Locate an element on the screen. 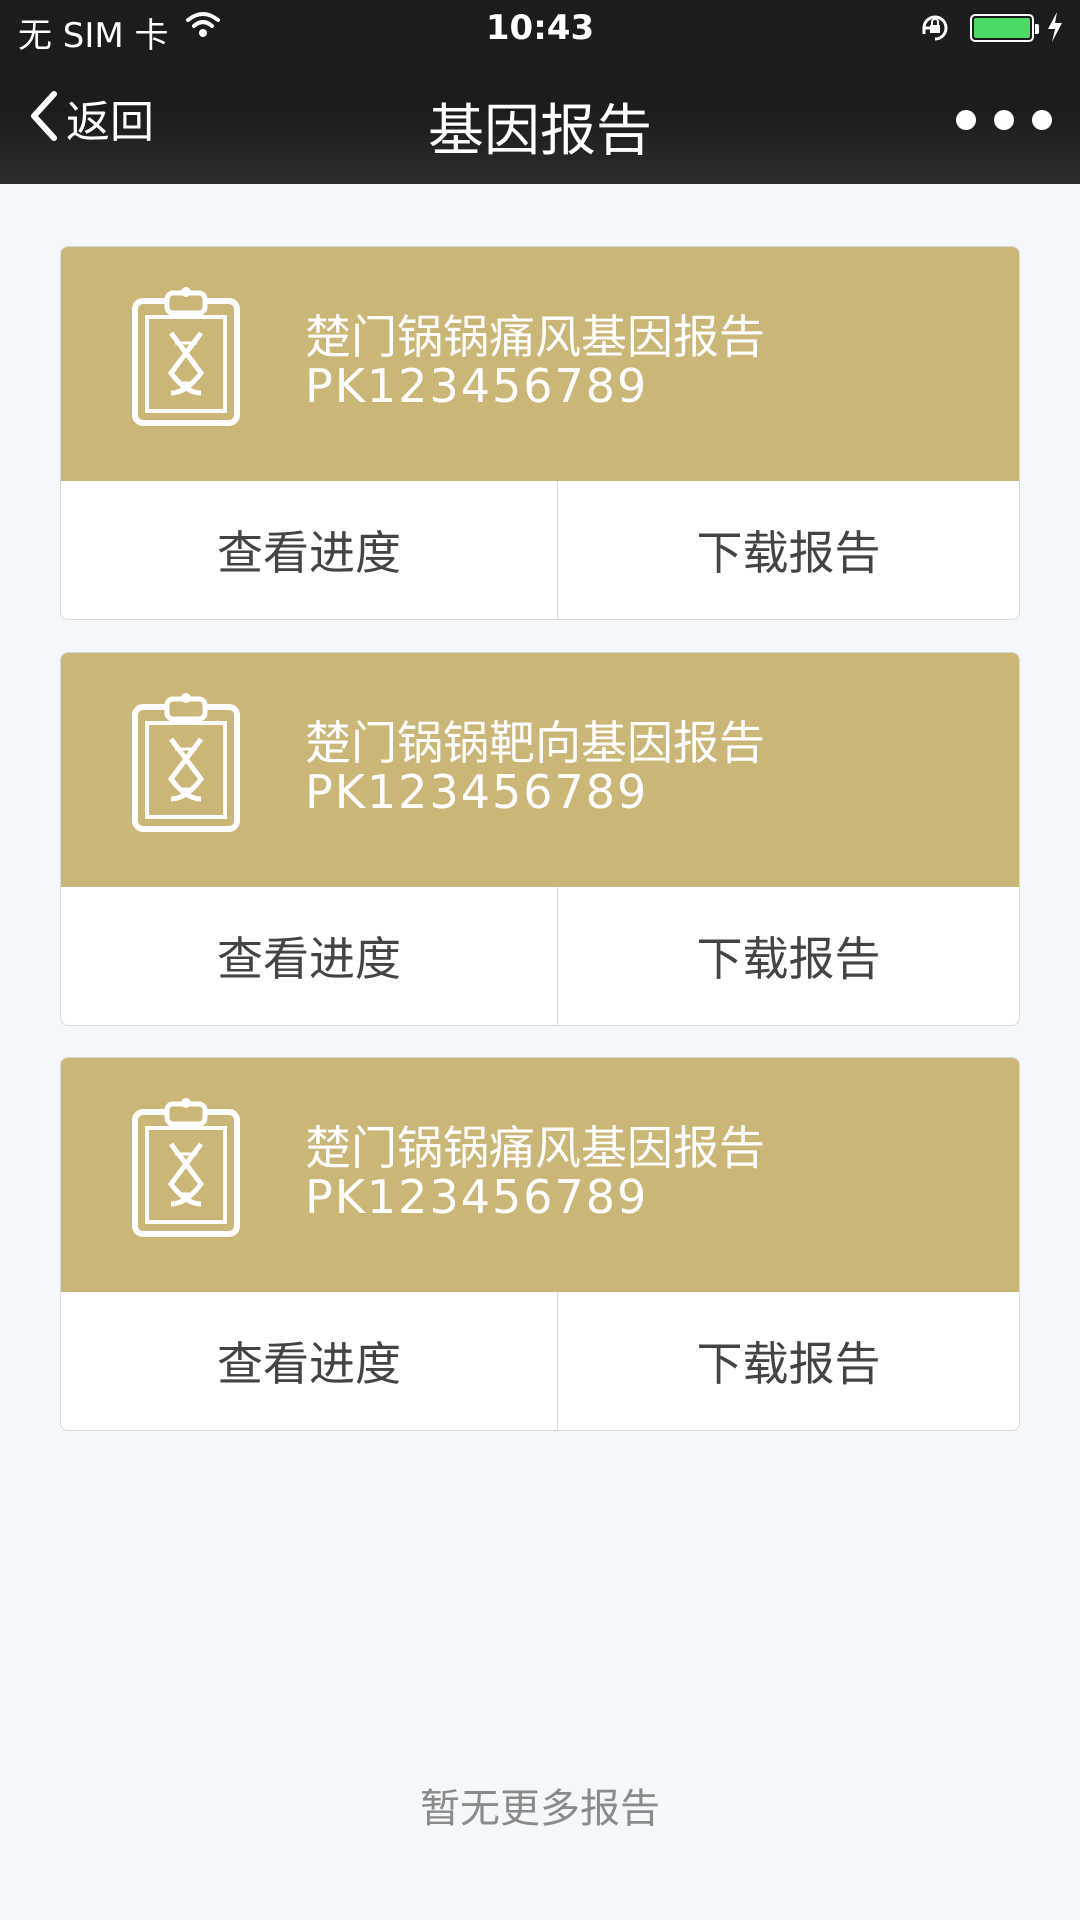 This screenshot has width=1080, height=1920. top-bar: 无 SIM 卡 10:43 返回 基因报告 is located at coordinates (540, 92).